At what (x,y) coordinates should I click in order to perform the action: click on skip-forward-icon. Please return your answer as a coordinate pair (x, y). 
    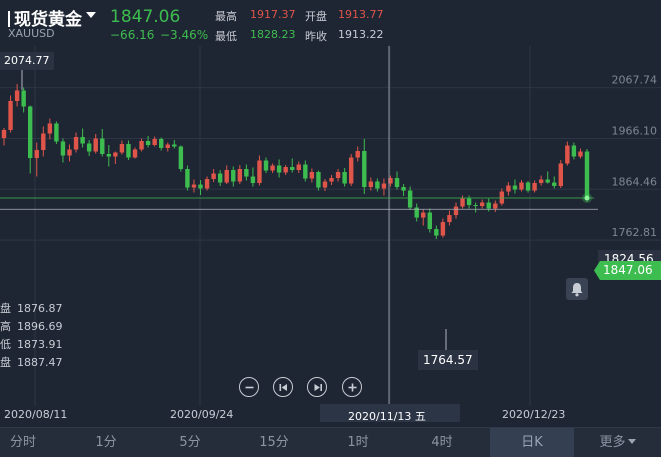
    Looking at the image, I should click on (318, 387).